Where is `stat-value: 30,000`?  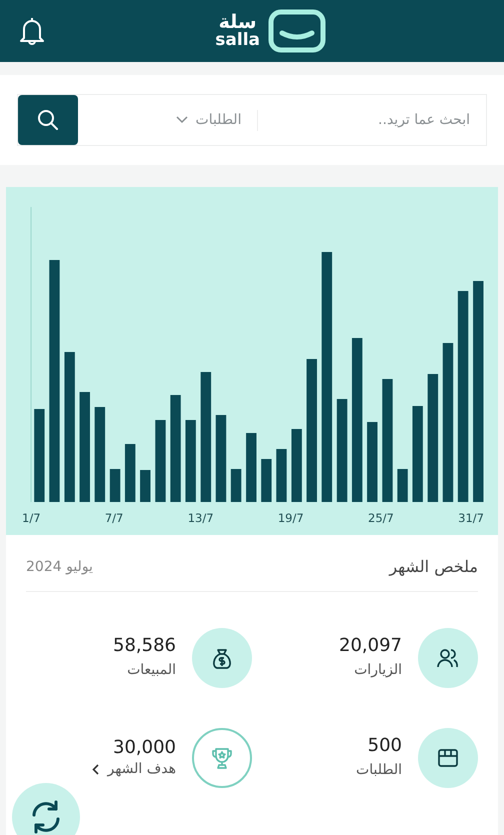
stat-value: 30,000 is located at coordinates (144, 747).